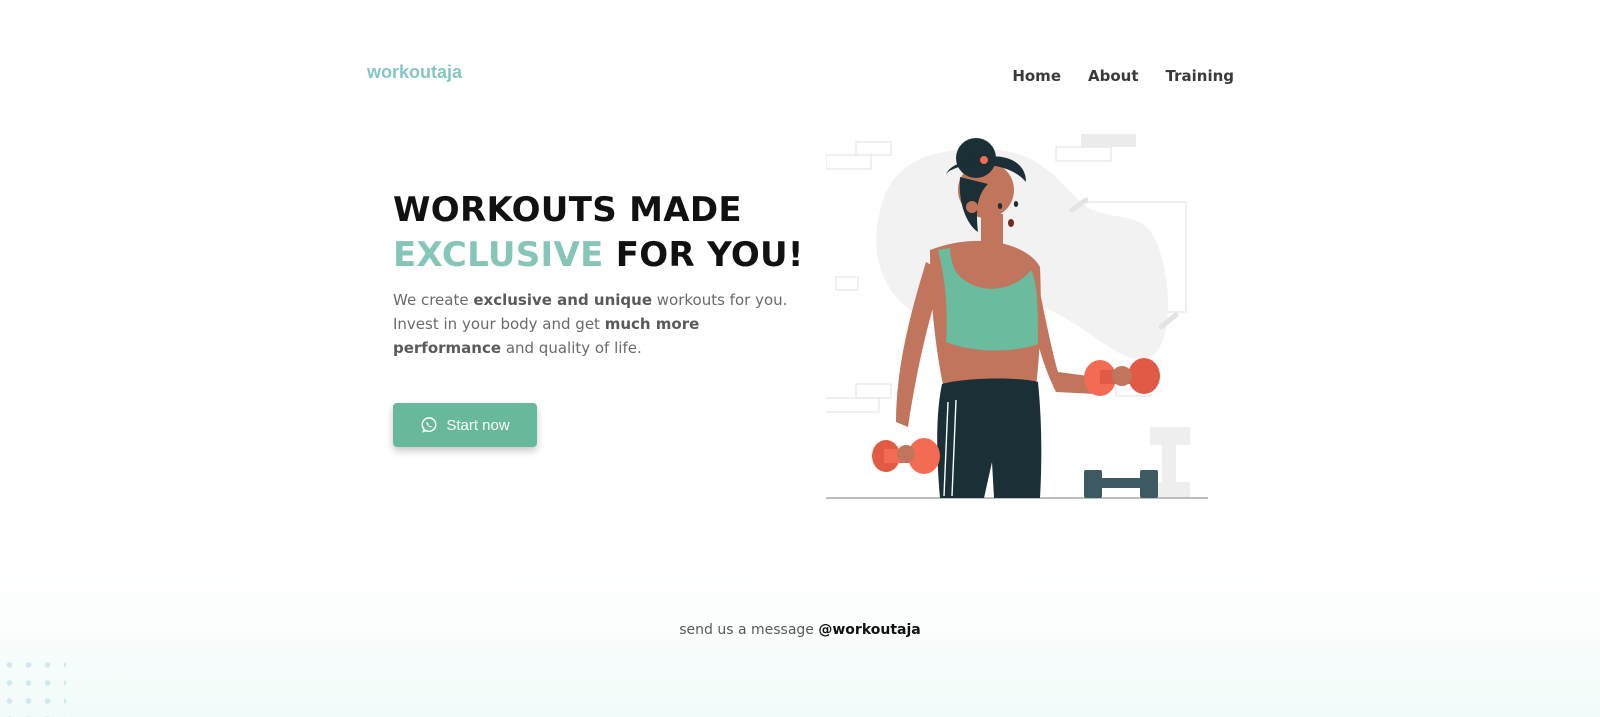  What do you see at coordinates (567, 210) in the screenshot?
I see `headline-line1: WORKOUTS MADE` at bounding box center [567, 210].